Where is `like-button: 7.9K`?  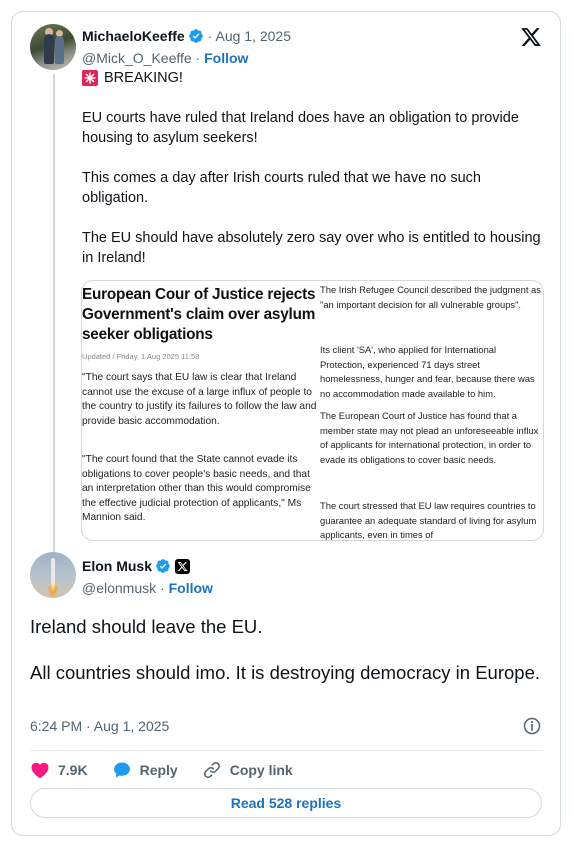
like-button: 7.9K is located at coordinates (59, 770).